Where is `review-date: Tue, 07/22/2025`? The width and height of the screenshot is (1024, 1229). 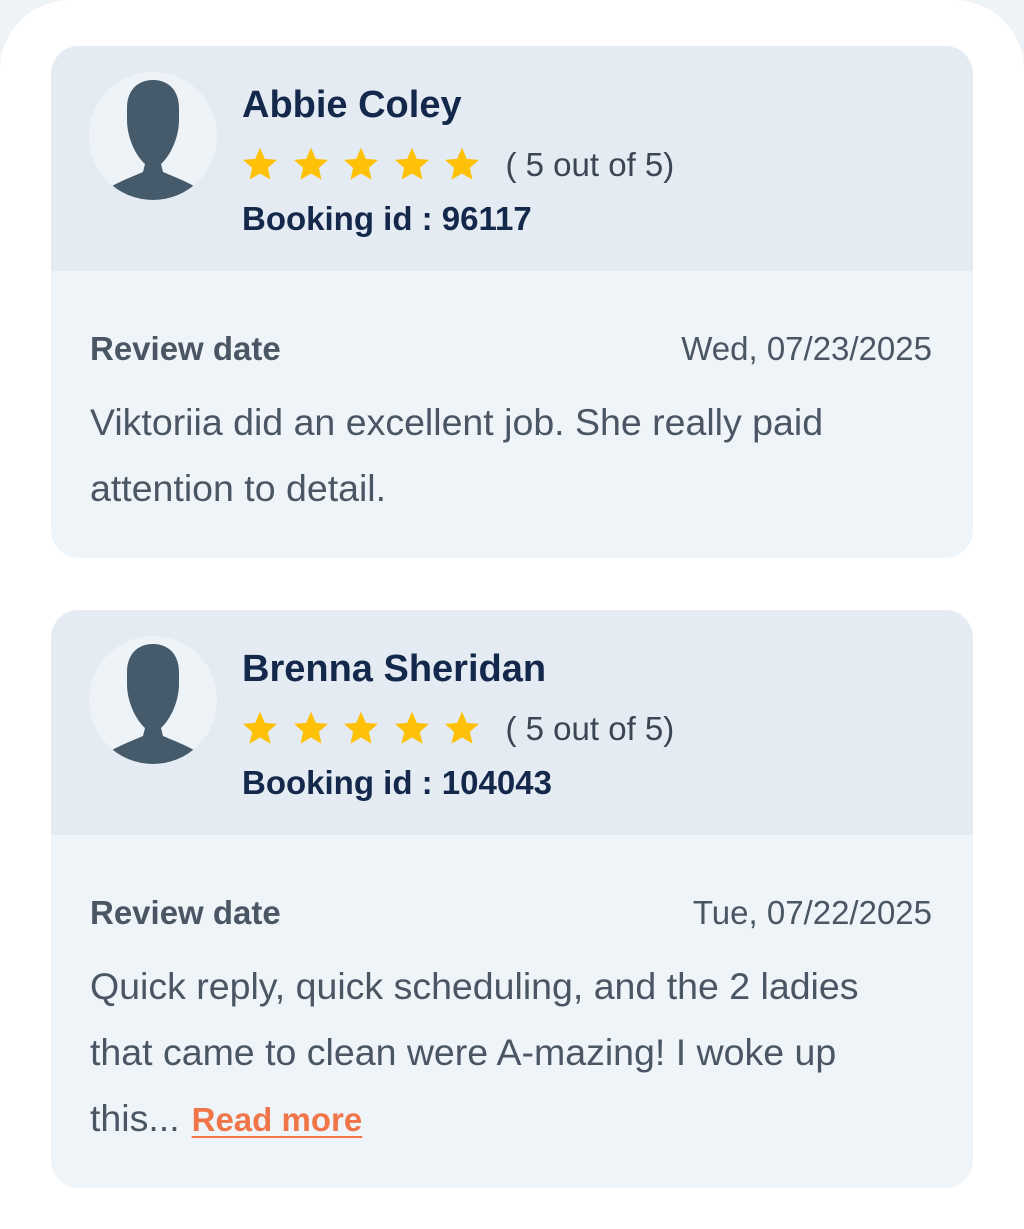 review-date: Tue, 07/22/2025 is located at coordinates (812, 912).